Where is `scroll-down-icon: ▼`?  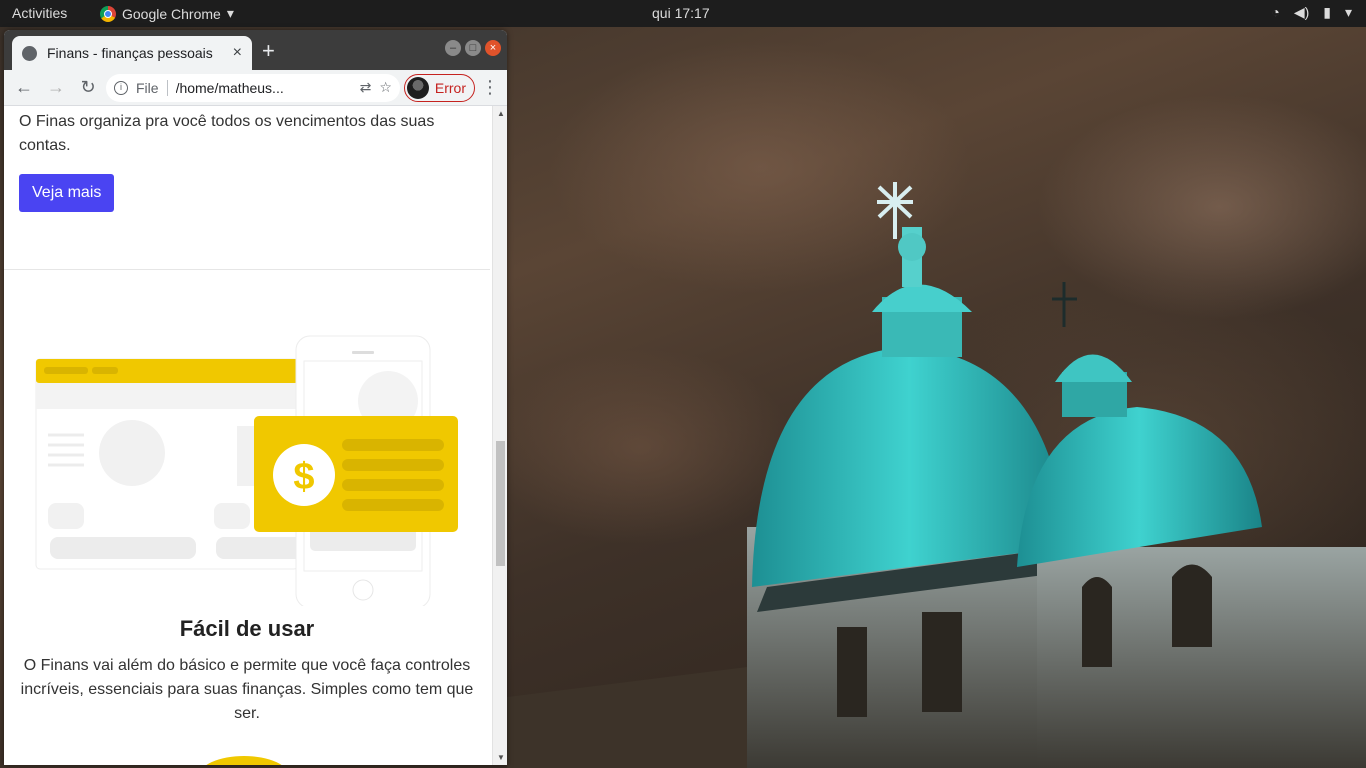
scroll-down-icon: ▼ is located at coordinates (501, 757).